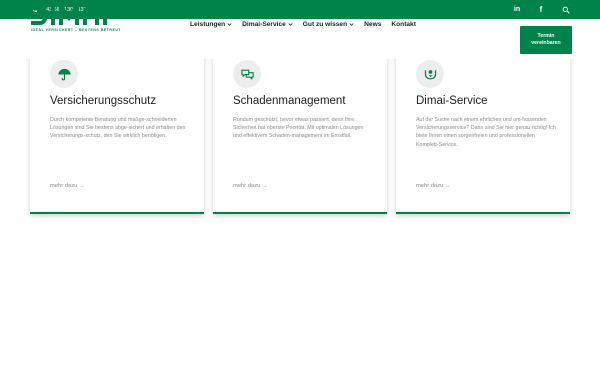 This screenshot has width=600, height=375. What do you see at coordinates (76, 30) in the screenshot?
I see `logo-tagline: IDEAL VERSICHERT – BESTENS BETREUT` at bounding box center [76, 30].